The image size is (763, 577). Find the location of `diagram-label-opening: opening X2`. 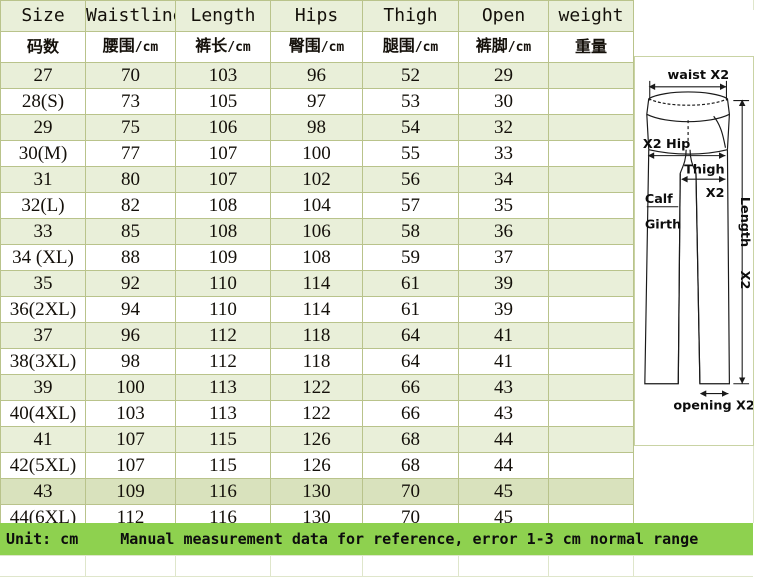

diagram-label-opening: opening X2 is located at coordinates (713, 405).